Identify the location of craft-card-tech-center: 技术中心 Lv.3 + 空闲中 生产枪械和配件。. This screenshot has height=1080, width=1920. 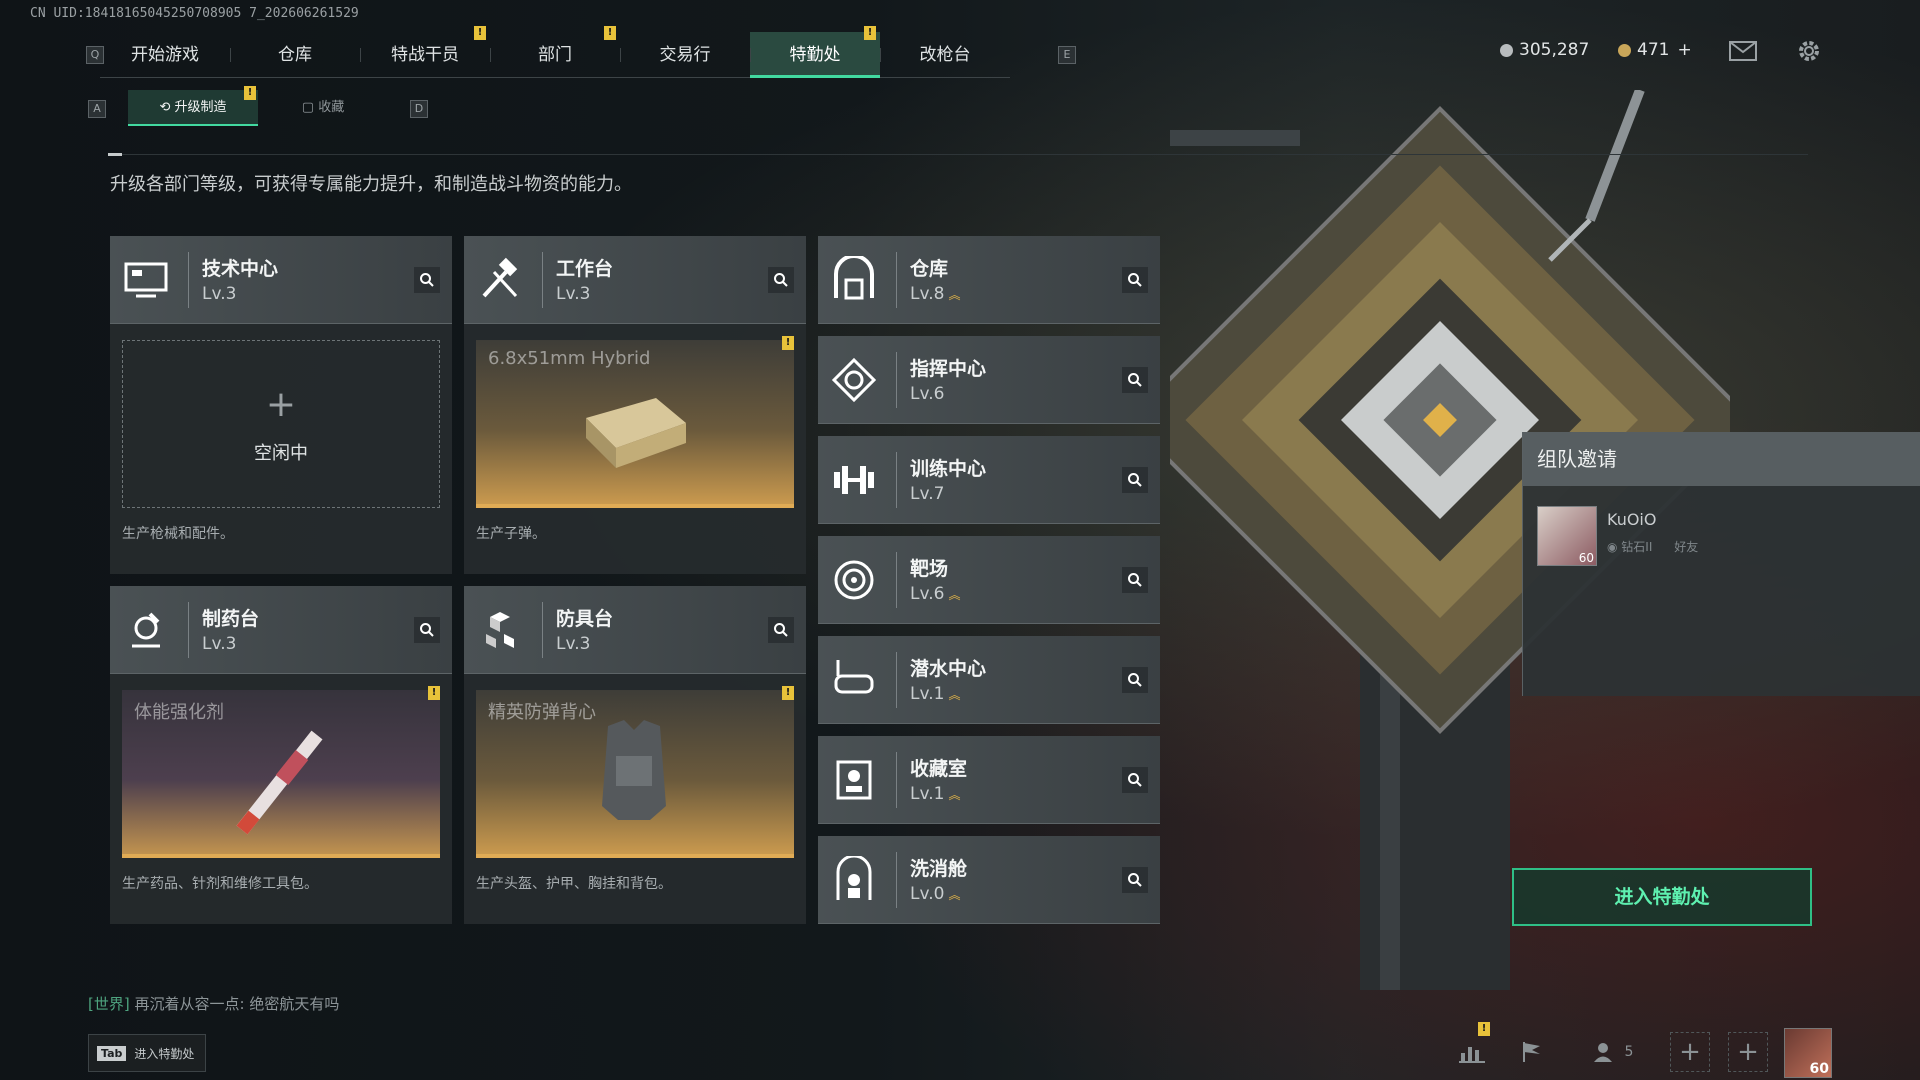
(281, 405).